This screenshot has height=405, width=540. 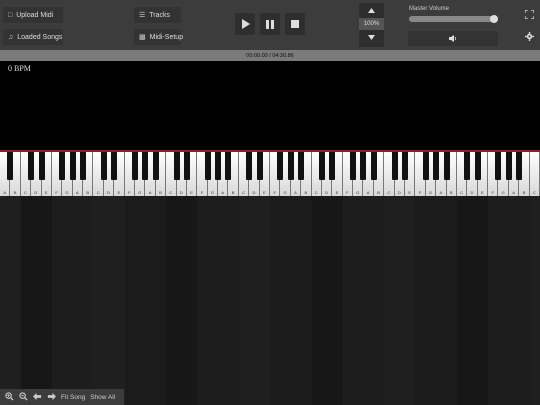 I want to click on scroll-left-button, so click(x=37, y=397).